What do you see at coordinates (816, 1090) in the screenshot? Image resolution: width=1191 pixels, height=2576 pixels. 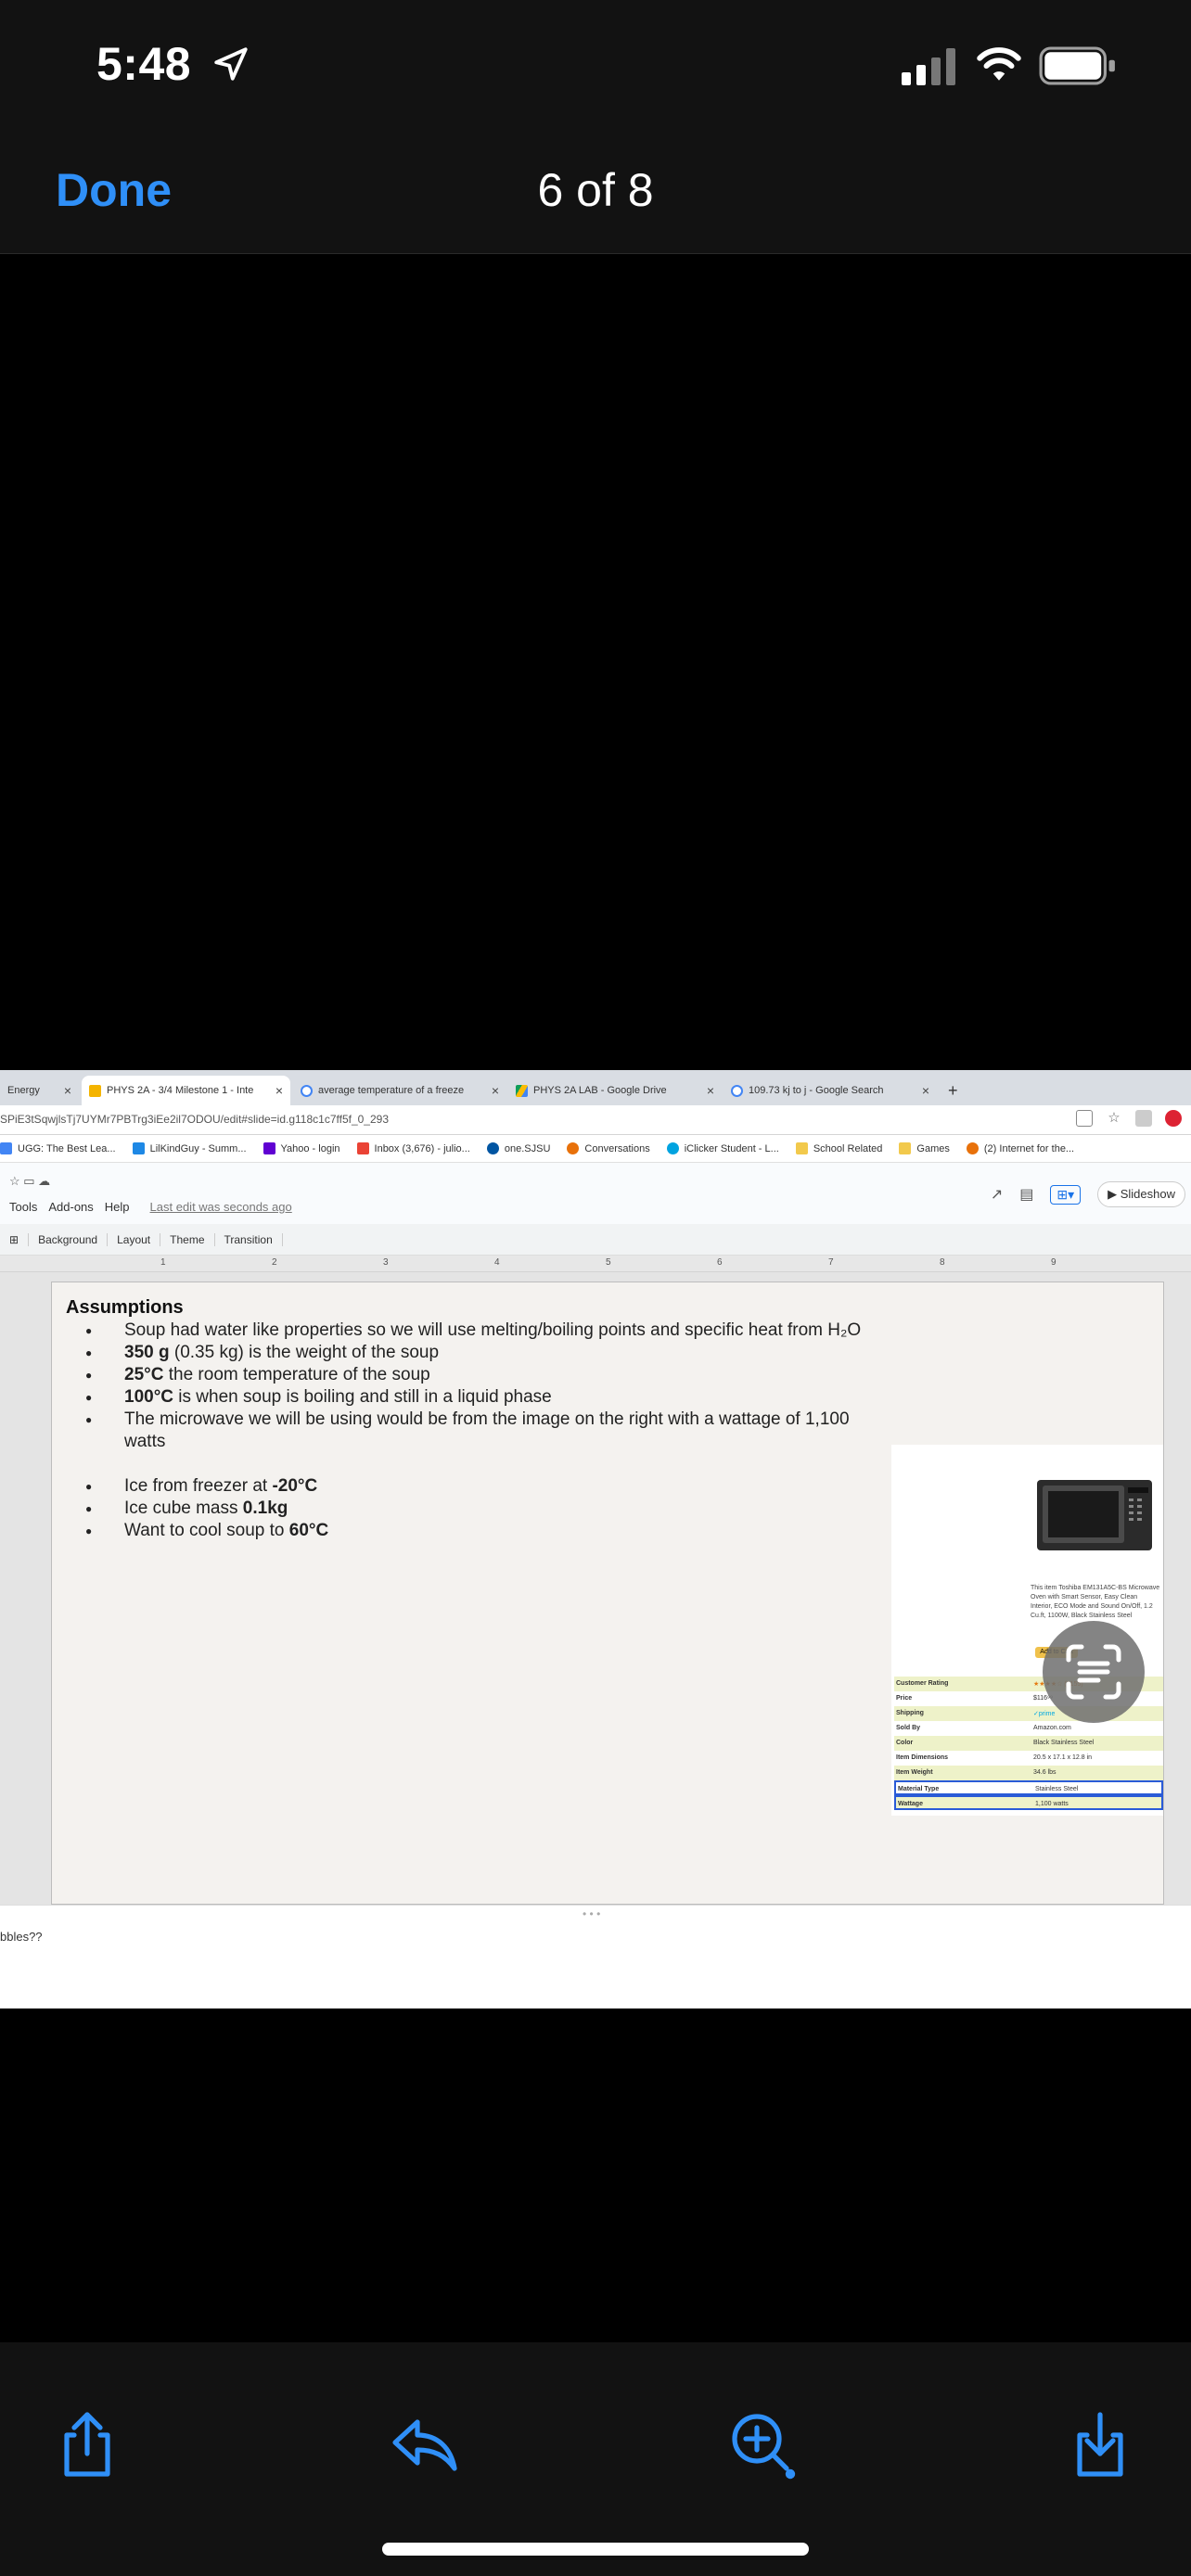 I see `tab-title: 109.73 kj to j - Google Search` at bounding box center [816, 1090].